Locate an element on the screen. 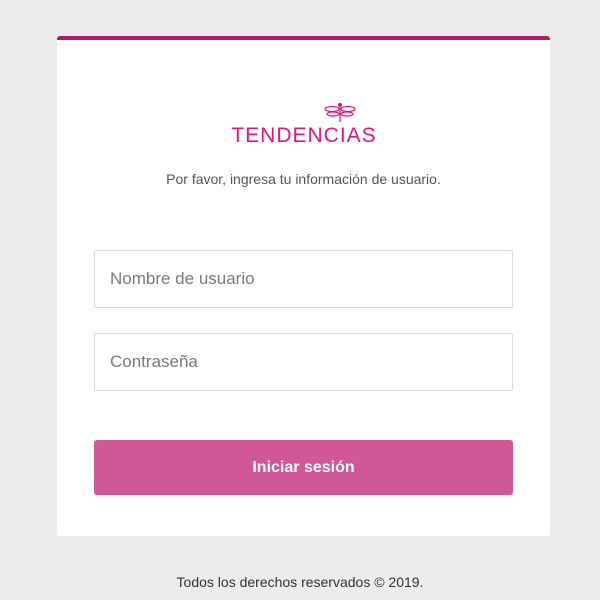 The width and height of the screenshot is (600, 600). footer-copyright: Todos los derechos reservados © 2019. is located at coordinates (300, 582).